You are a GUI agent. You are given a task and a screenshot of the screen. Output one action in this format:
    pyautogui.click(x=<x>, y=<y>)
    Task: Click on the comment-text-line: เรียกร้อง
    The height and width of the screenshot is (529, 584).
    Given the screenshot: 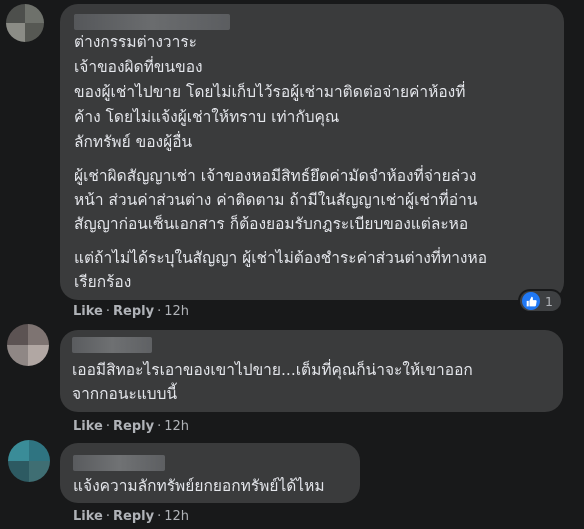 What is the action you would take?
    pyautogui.click(x=103, y=282)
    